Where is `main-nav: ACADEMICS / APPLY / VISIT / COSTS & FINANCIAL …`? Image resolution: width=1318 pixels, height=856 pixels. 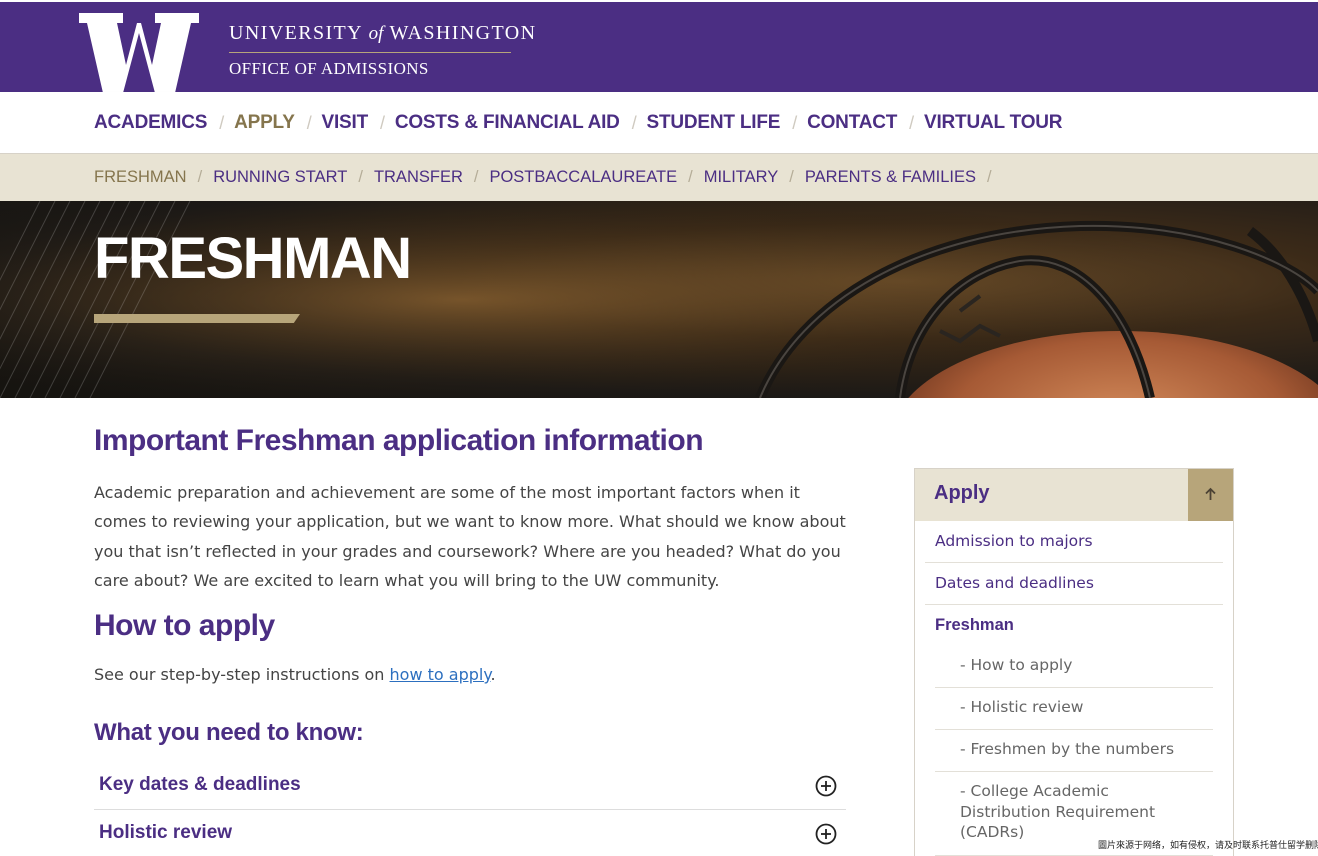
main-nav: ACADEMICS / APPLY / VISIT / COSTS & FINANCIAL … is located at coordinates (659, 123).